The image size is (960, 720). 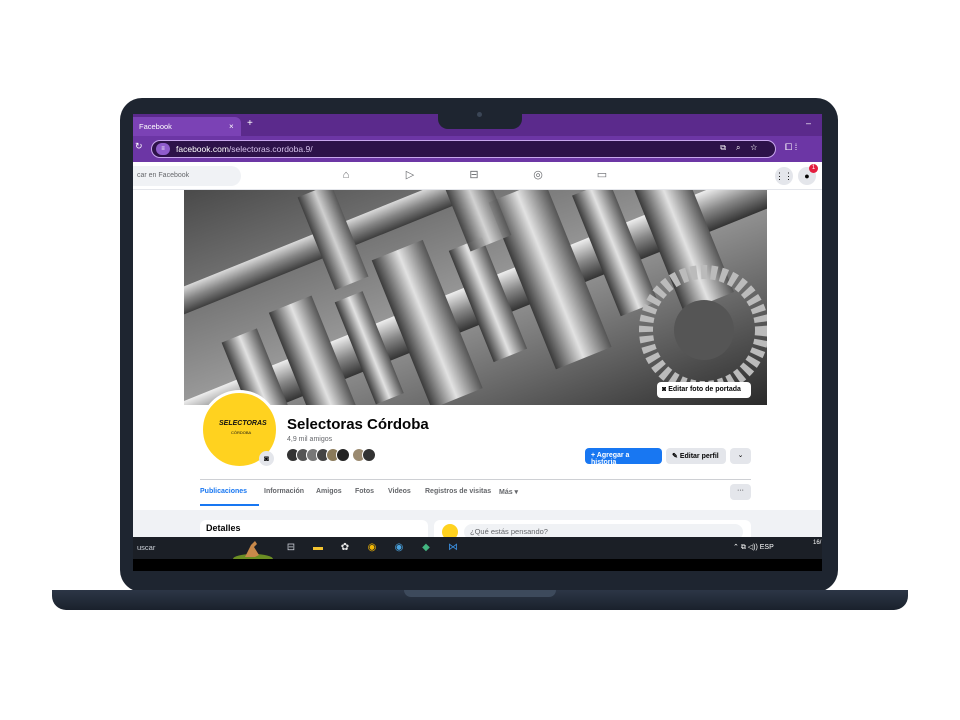 What do you see at coordinates (309, 439) in the screenshot?
I see `friends-count: 4,9 mil amigos` at bounding box center [309, 439].